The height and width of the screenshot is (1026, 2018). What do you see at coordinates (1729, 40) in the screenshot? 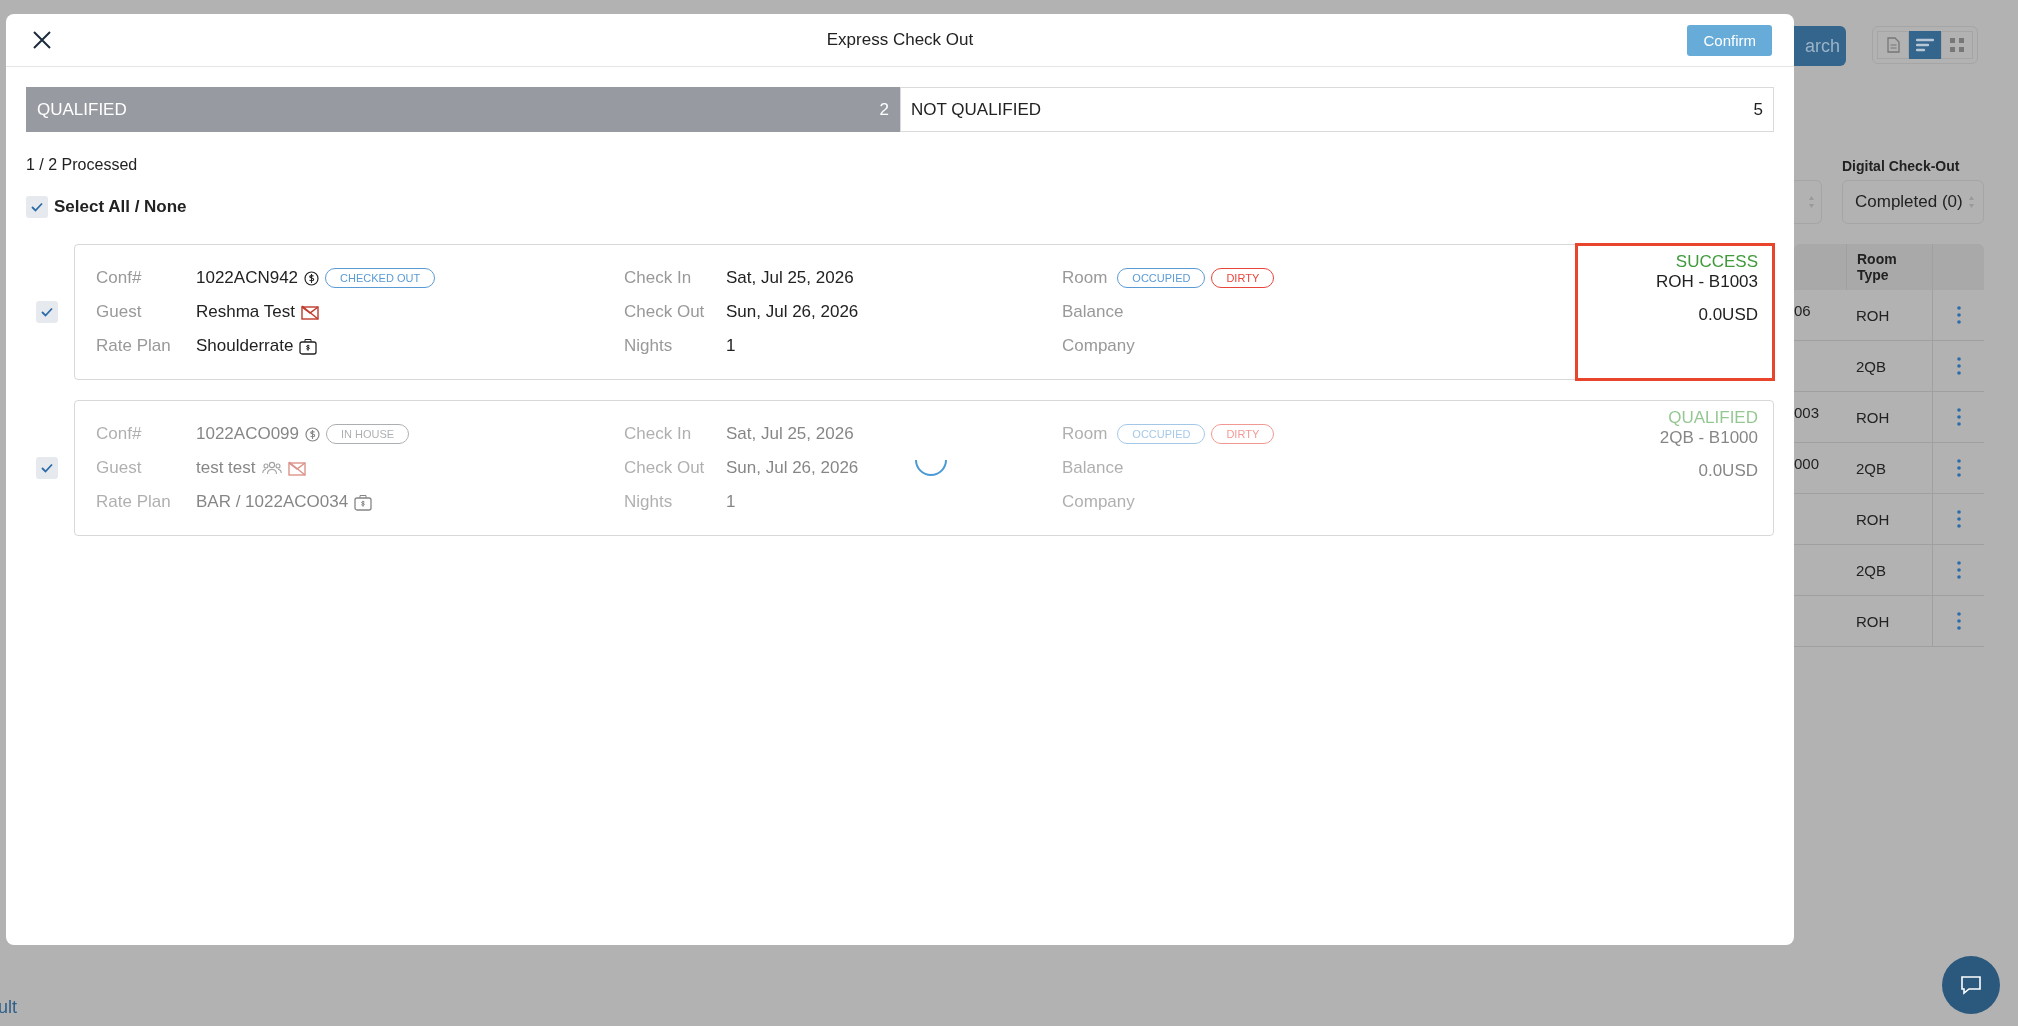
I see `confirm-button: Confirm` at bounding box center [1729, 40].